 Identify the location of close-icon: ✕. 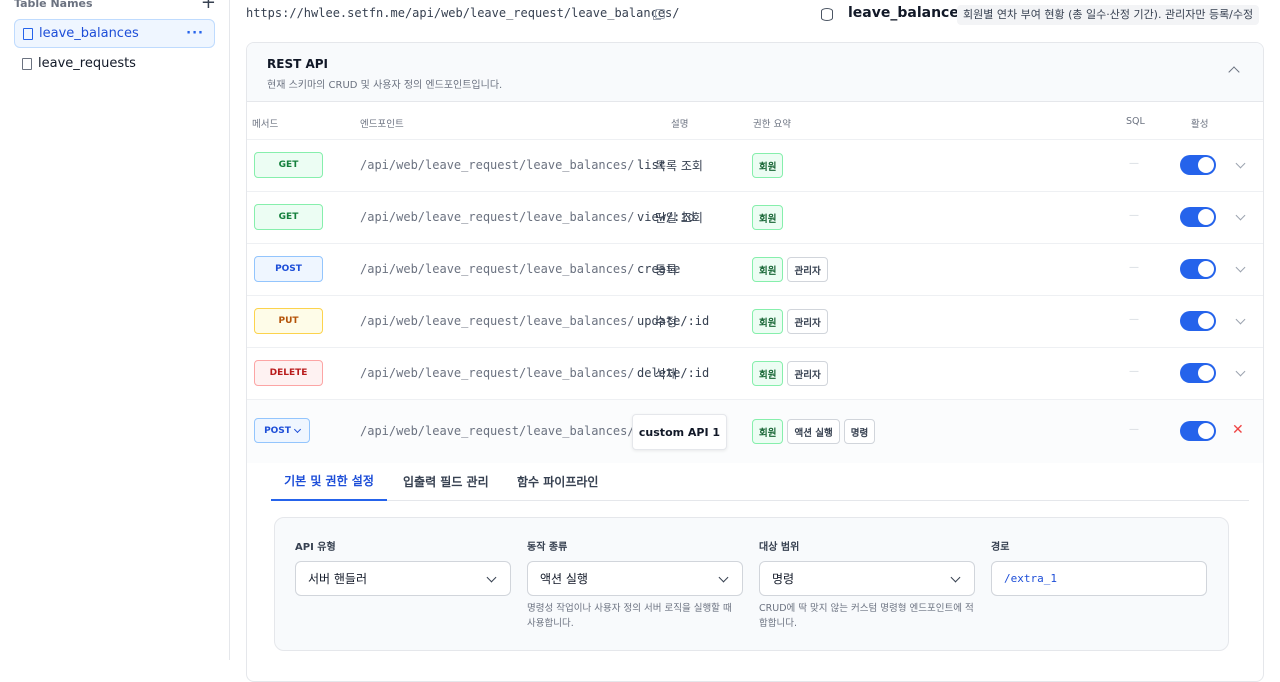
(1238, 430).